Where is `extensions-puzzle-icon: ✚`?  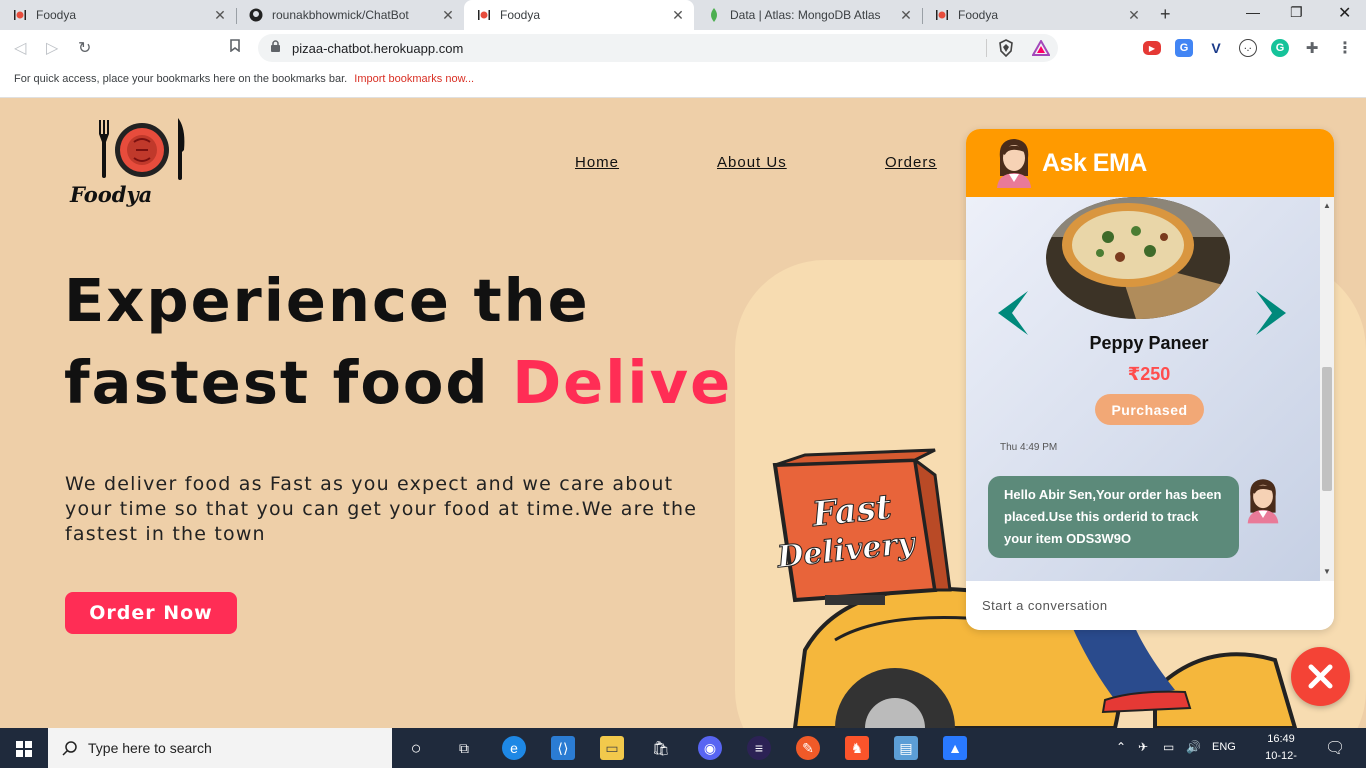 extensions-puzzle-icon: ✚ is located at coordinates (1312, 48).